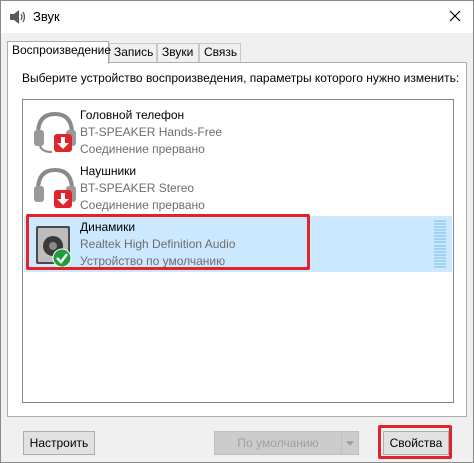  I want to click on default-check-icon, so click(62, 258).